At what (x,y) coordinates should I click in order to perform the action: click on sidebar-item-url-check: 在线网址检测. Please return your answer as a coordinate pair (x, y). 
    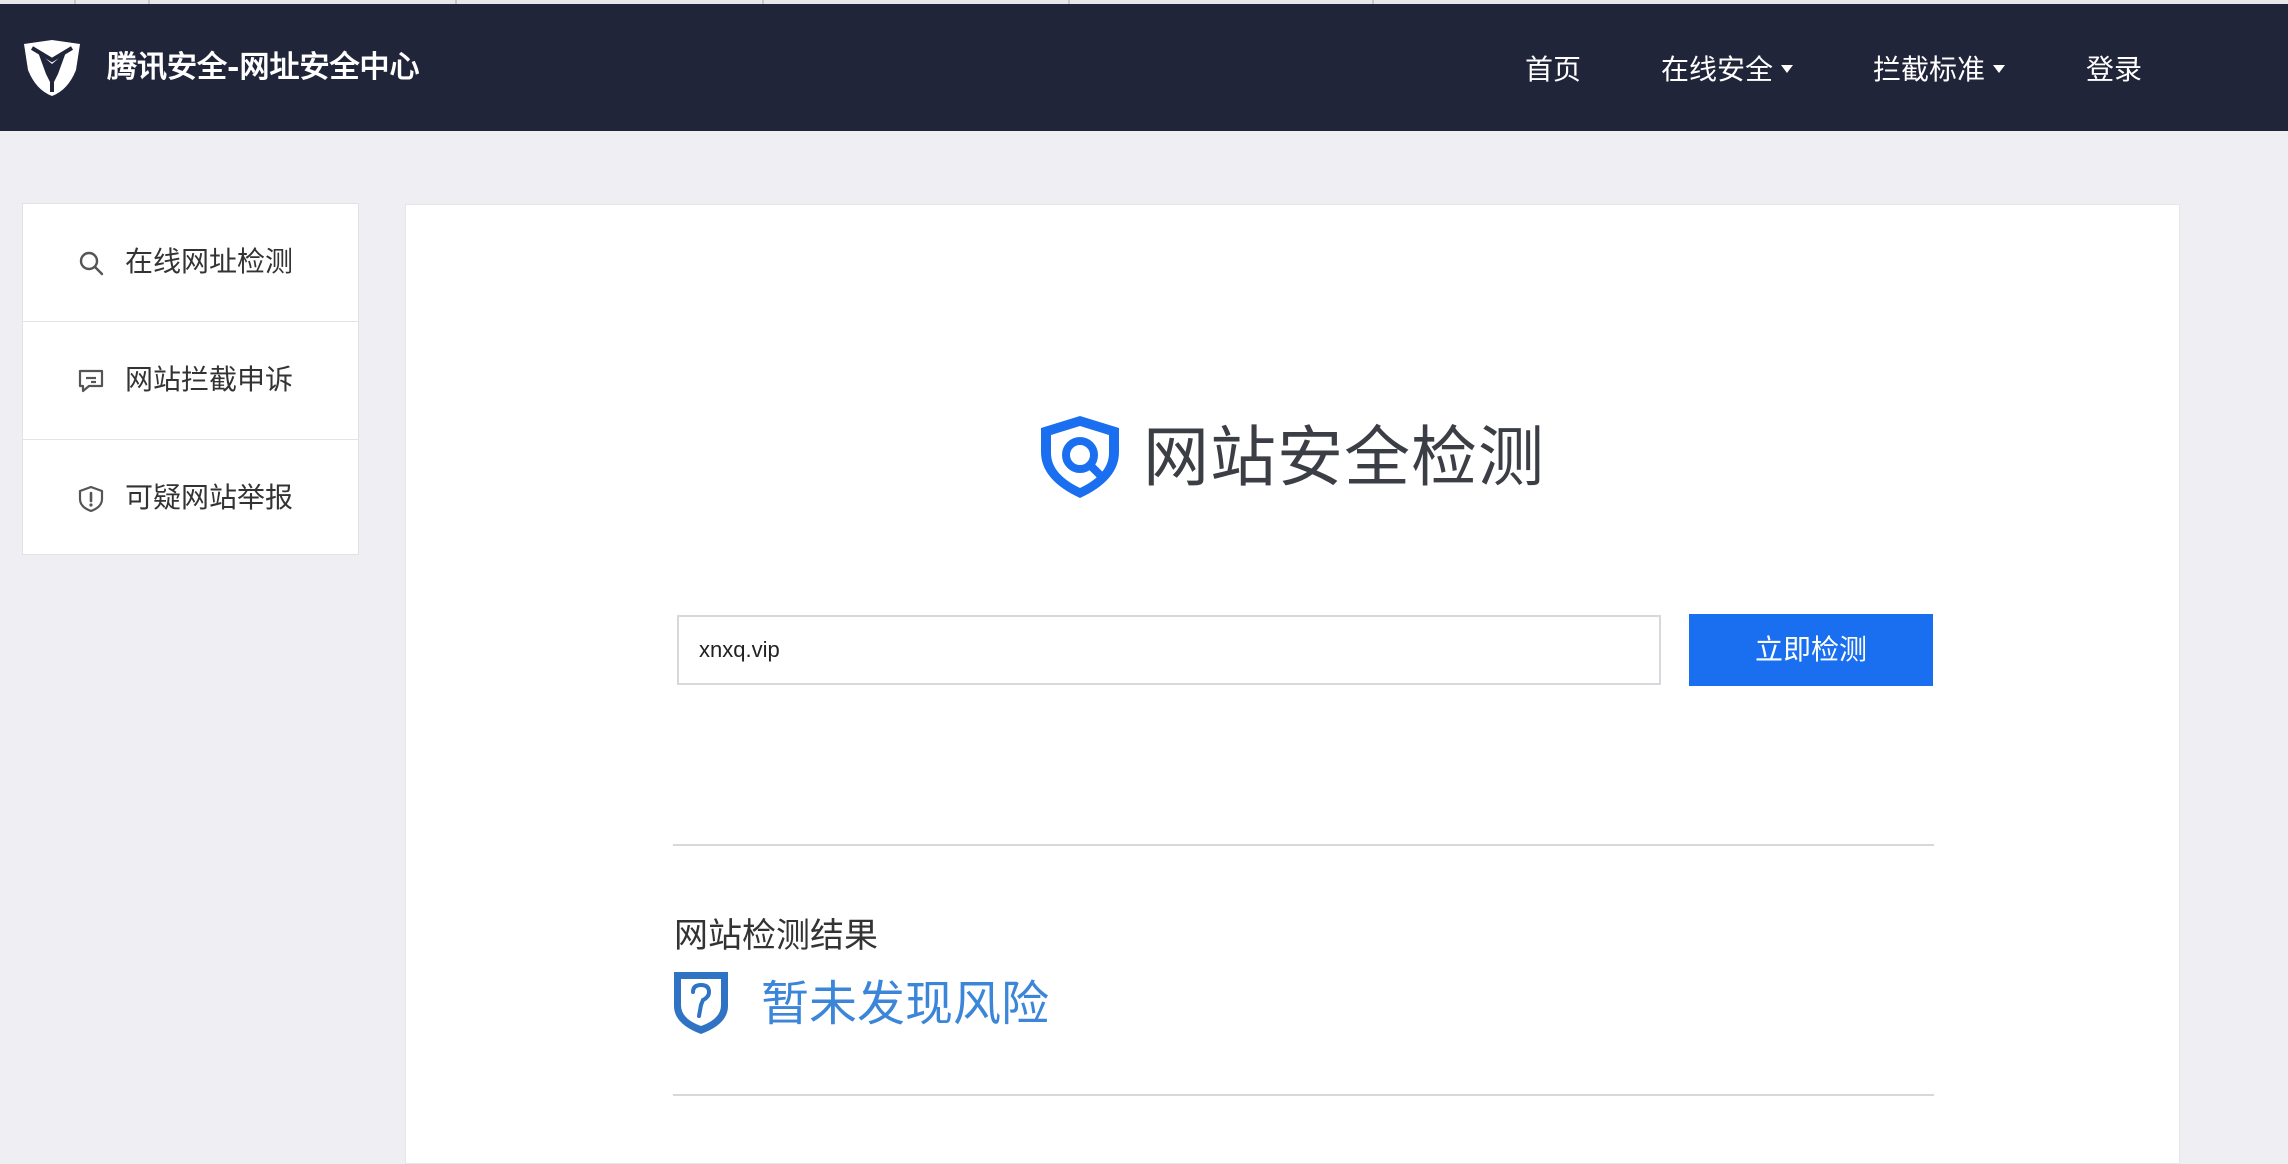
    Looking at the image, I should click on (190, 262).